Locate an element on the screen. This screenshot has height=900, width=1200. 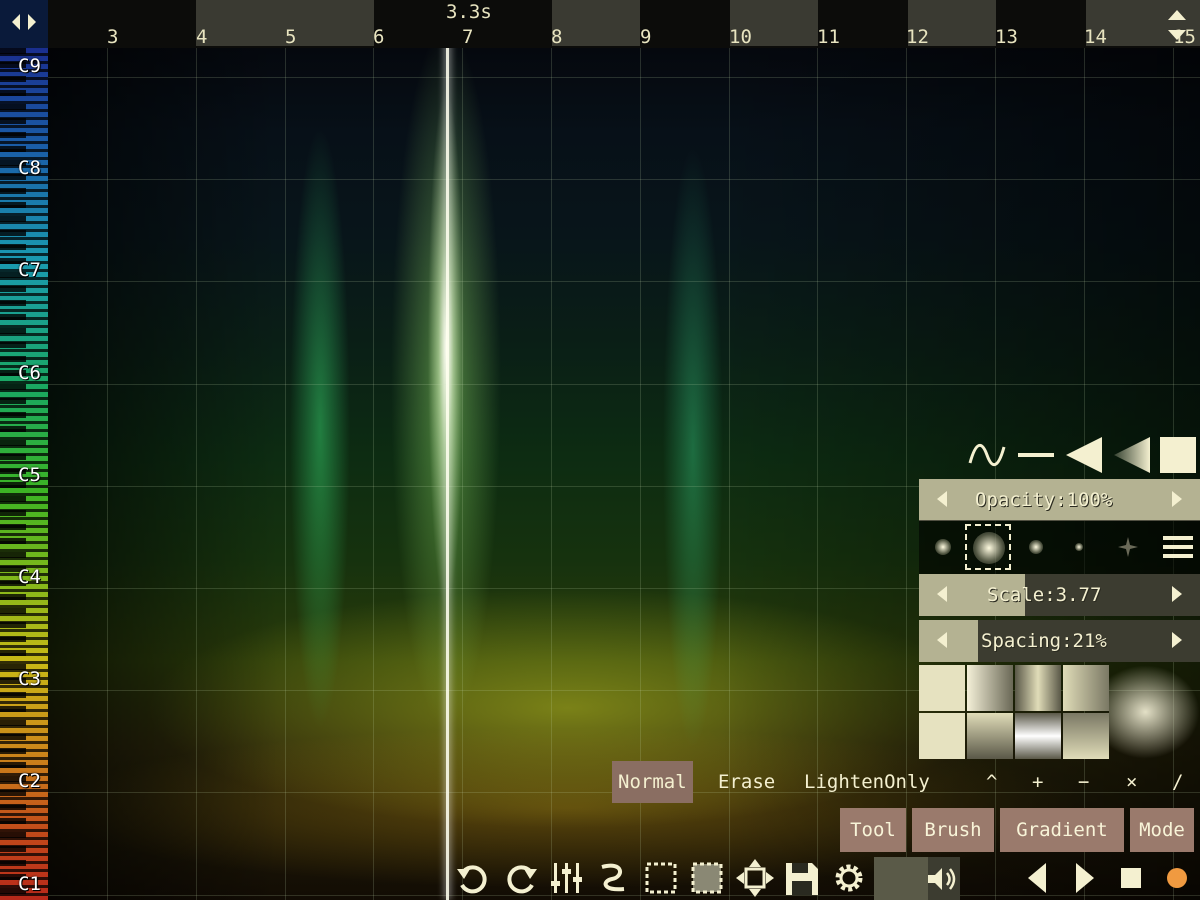
previous-icon is located at coordinates (1037, 878).